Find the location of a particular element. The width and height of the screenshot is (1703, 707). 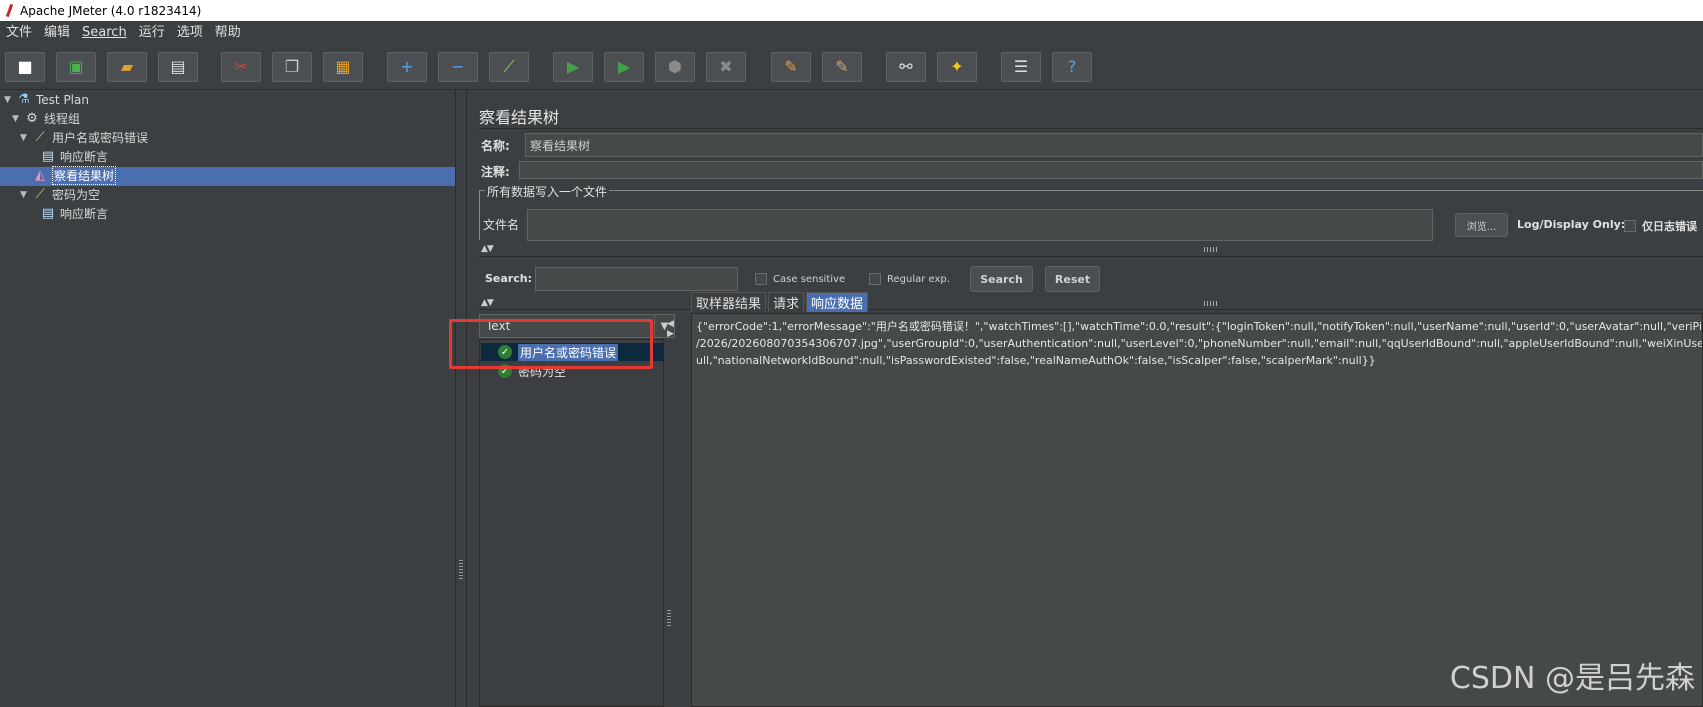

jmeter-feather-icon is located at coordinates (9, 11).